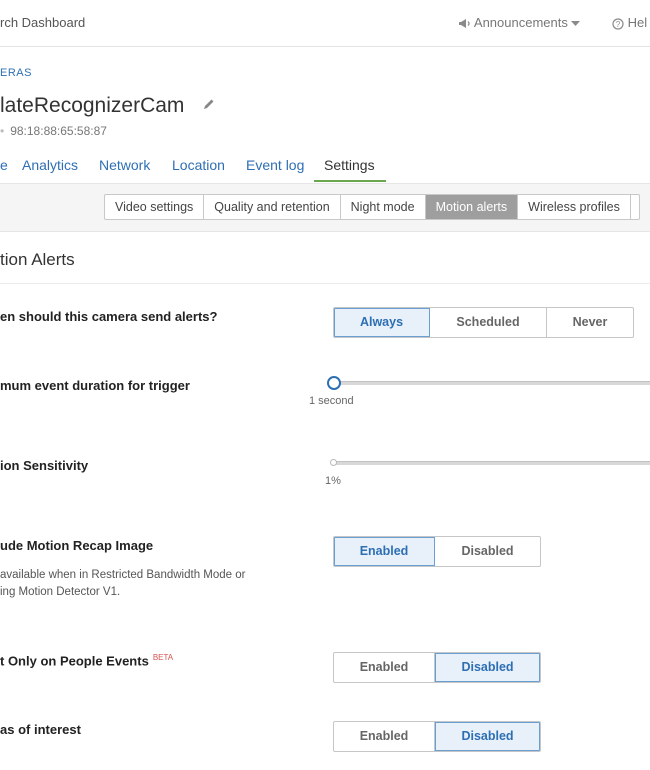 The image size is (650, 770). I want to click on announcements-label: Announcements, so click(520, 22).